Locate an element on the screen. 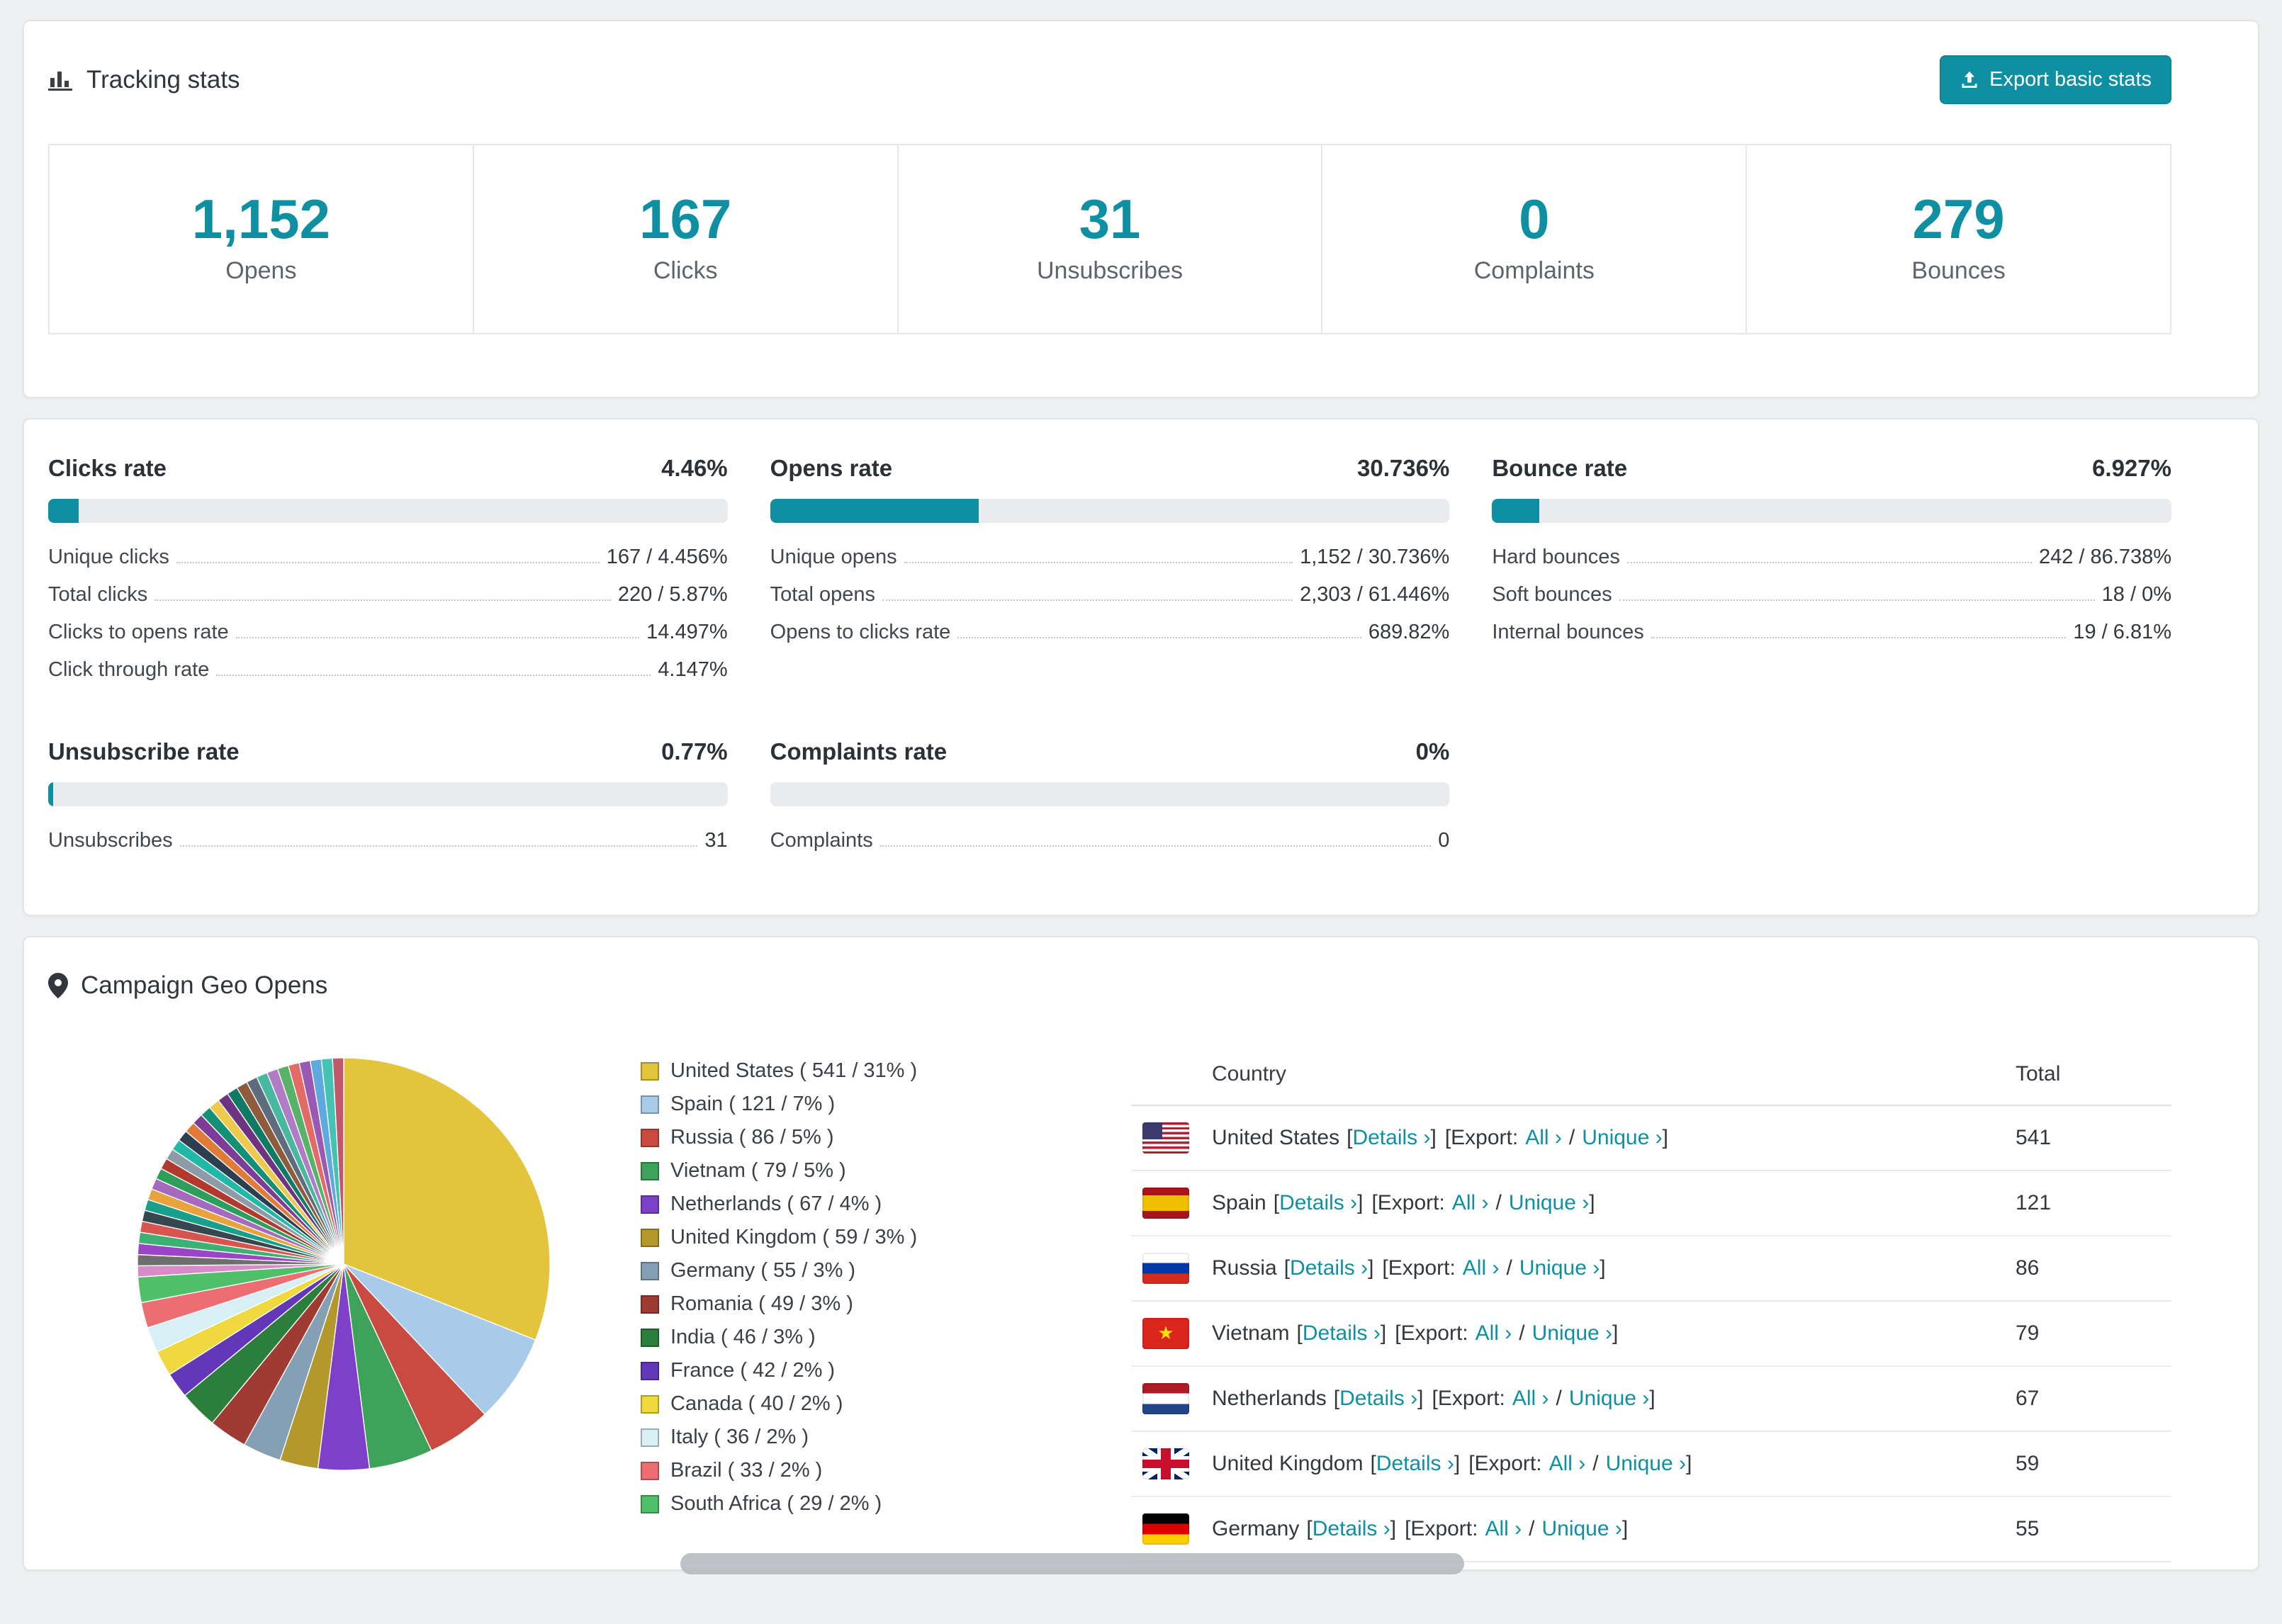 The height and width of the screenshot is (1624, 2282). country-flag-icon is located at coordinates (1165, 1398).